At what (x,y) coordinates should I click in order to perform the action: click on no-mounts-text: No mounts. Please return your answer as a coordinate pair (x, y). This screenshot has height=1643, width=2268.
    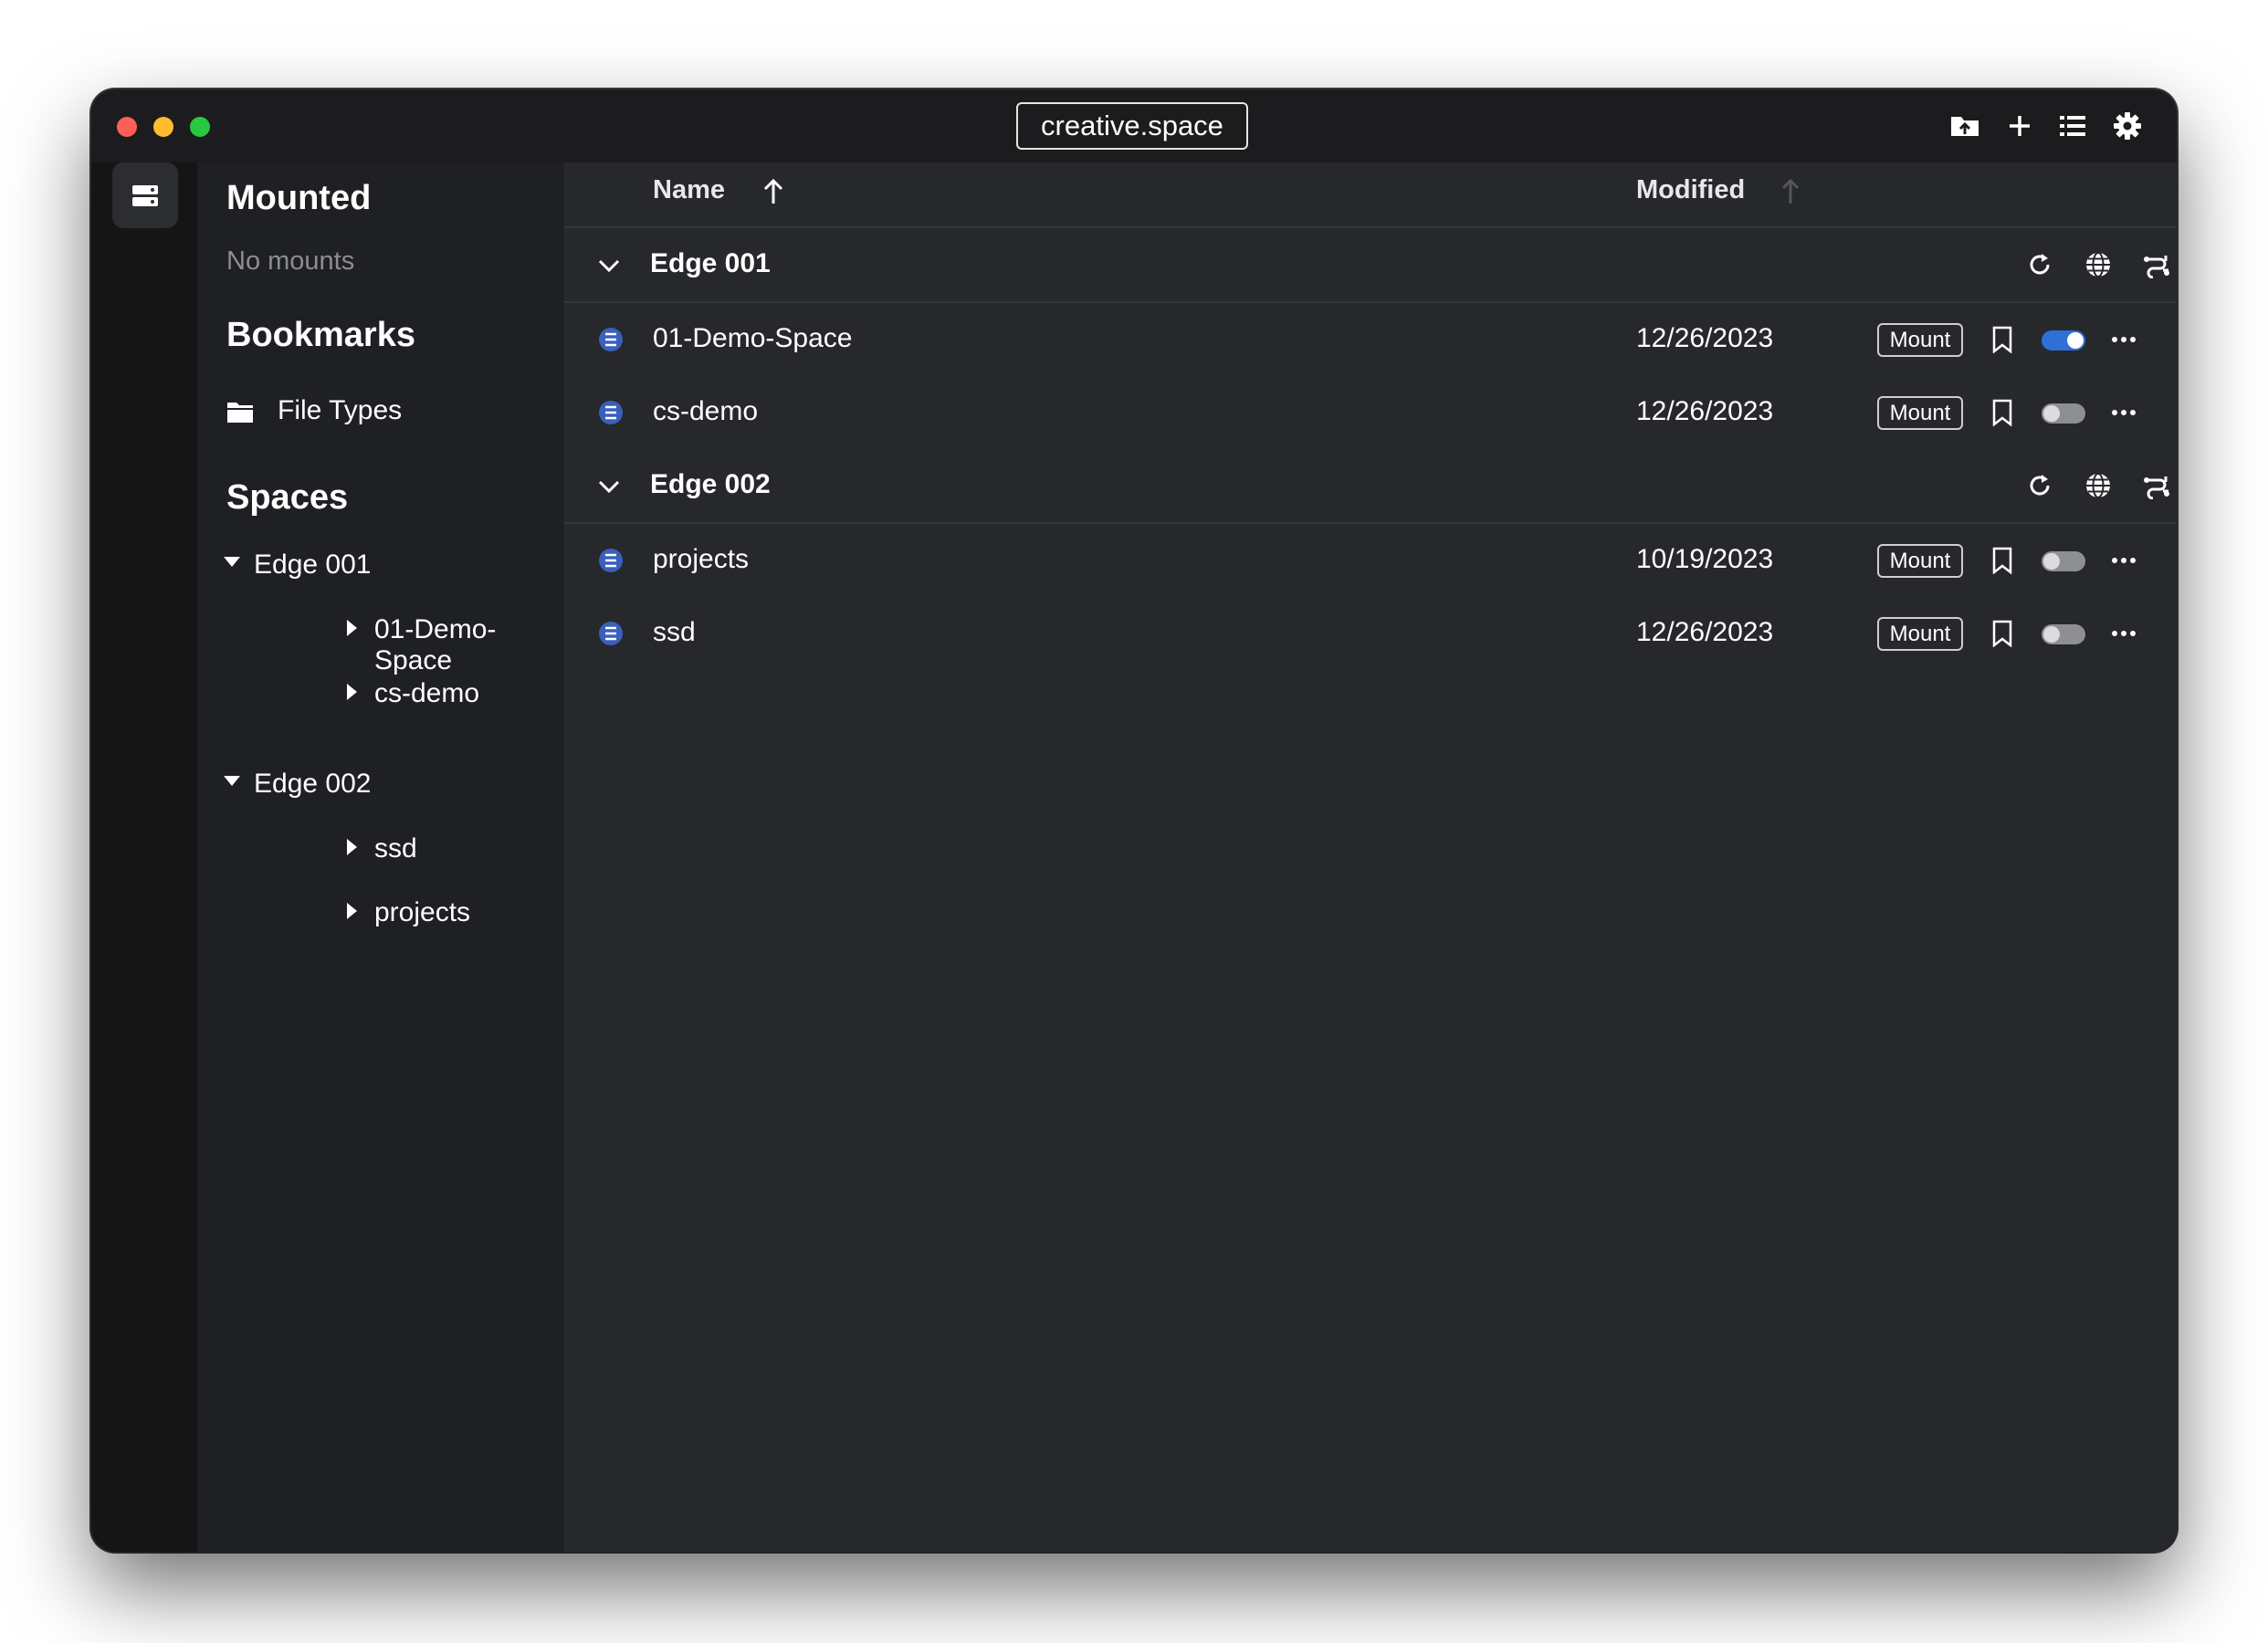
    Looking at the image, I should click on (290, 261).